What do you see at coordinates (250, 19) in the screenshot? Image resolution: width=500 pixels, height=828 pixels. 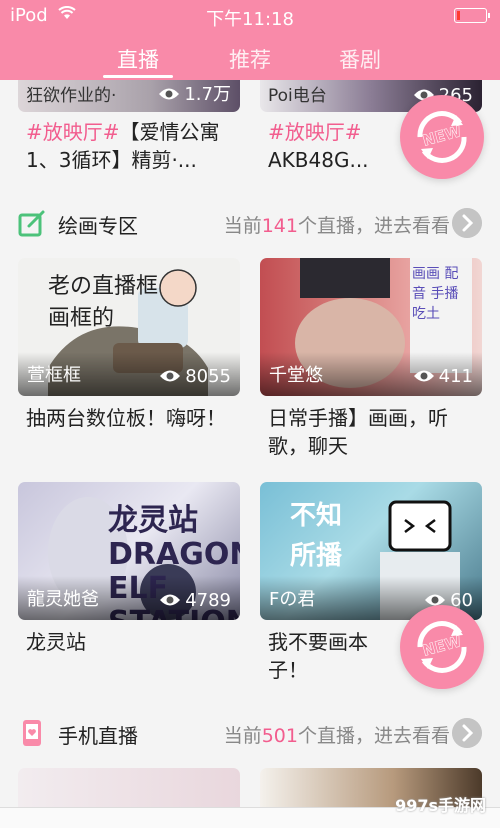 I see `clock: 下午11:18` at bounding box center [250, 19].